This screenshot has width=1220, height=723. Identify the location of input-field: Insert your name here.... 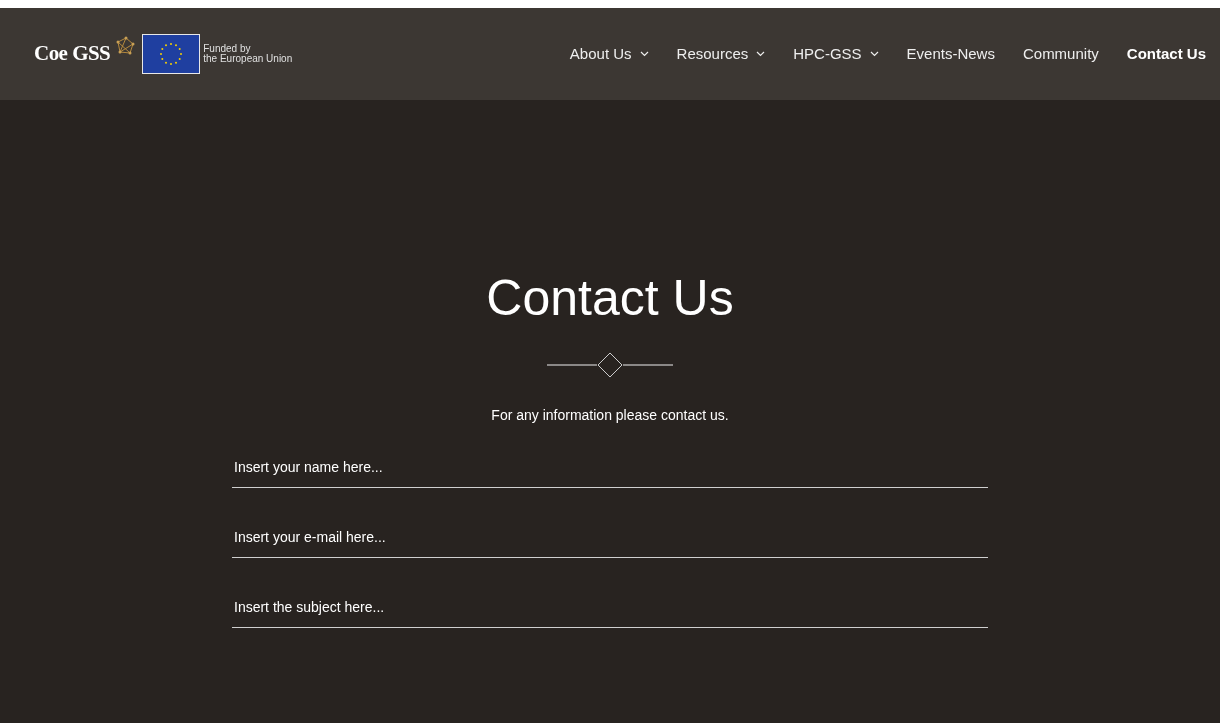
(610, 467).